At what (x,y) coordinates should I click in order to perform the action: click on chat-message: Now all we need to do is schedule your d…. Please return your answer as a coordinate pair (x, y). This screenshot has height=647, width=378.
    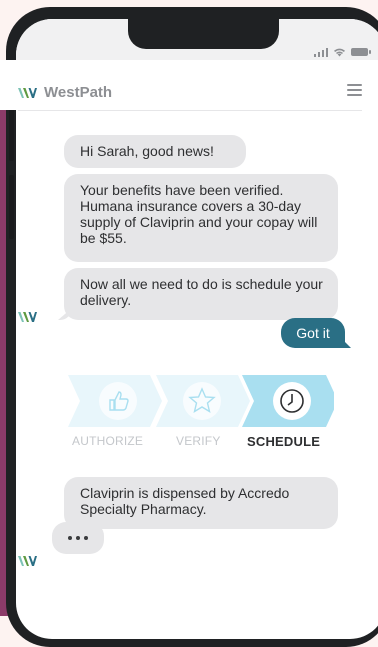
    Looking at the image, I should click on (201, 294).